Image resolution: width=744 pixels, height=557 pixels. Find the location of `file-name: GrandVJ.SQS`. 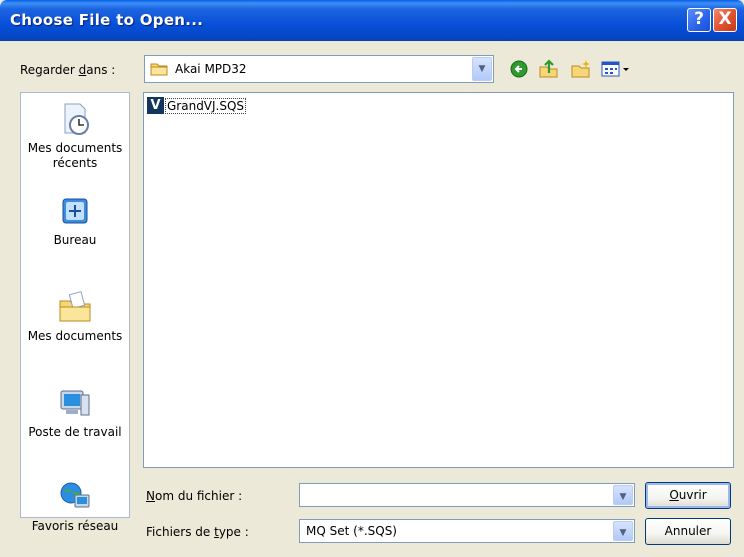

file-name: GrandVJ.SQS is located at coordinates (206, 106).